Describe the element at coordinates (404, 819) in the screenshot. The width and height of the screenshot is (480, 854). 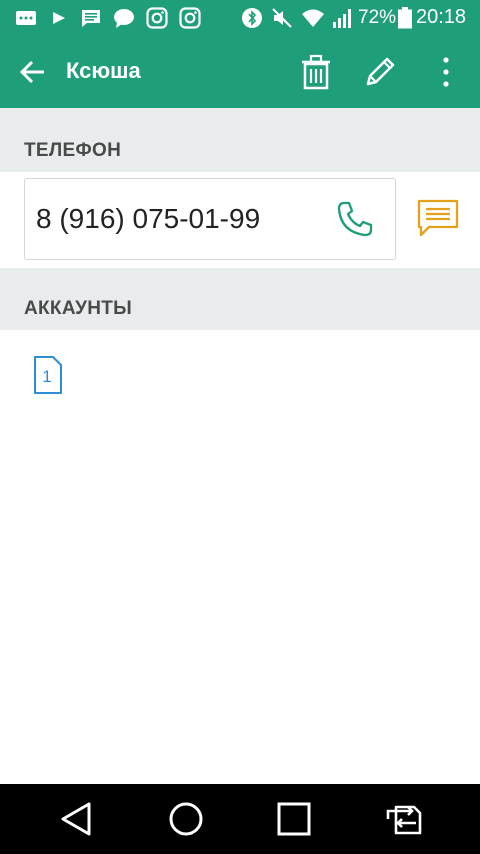
I see `switch-sim-icon` at that location.